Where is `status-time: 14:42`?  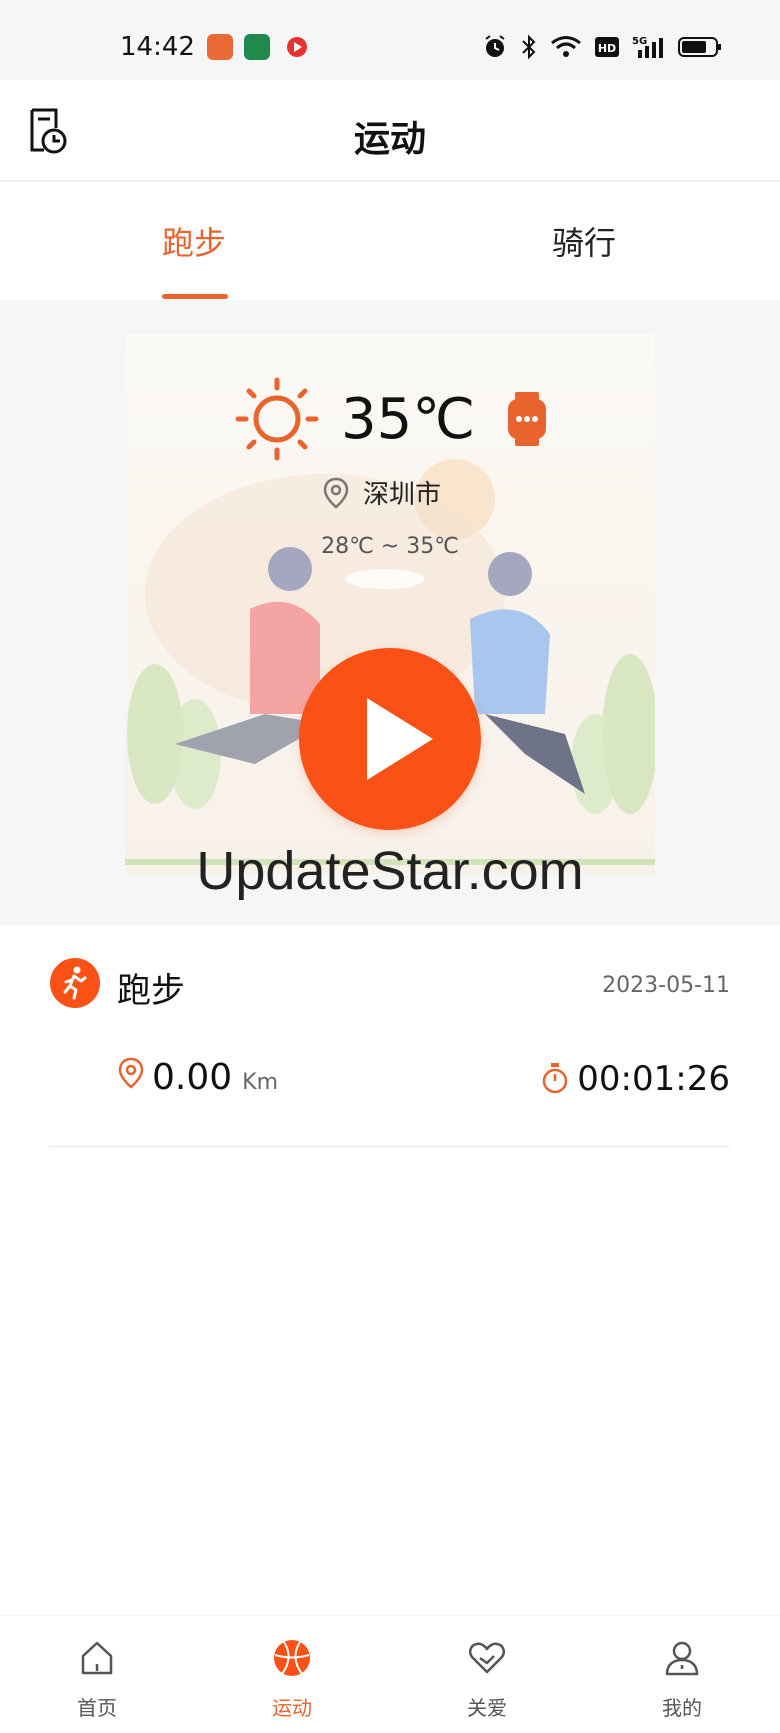 status-time: 14:42 is located at coordinates (157, 47).